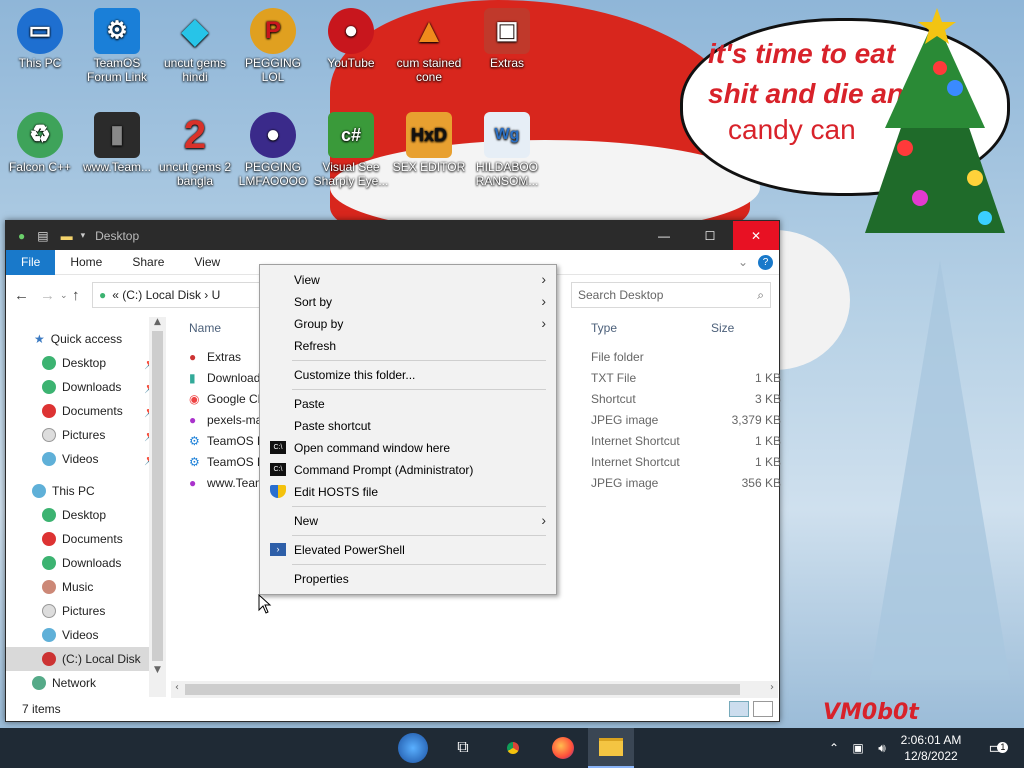 The height and width of the screenshot is (768, 1024). I want to click on forward-arrow-icon: →, so click(50, 295).